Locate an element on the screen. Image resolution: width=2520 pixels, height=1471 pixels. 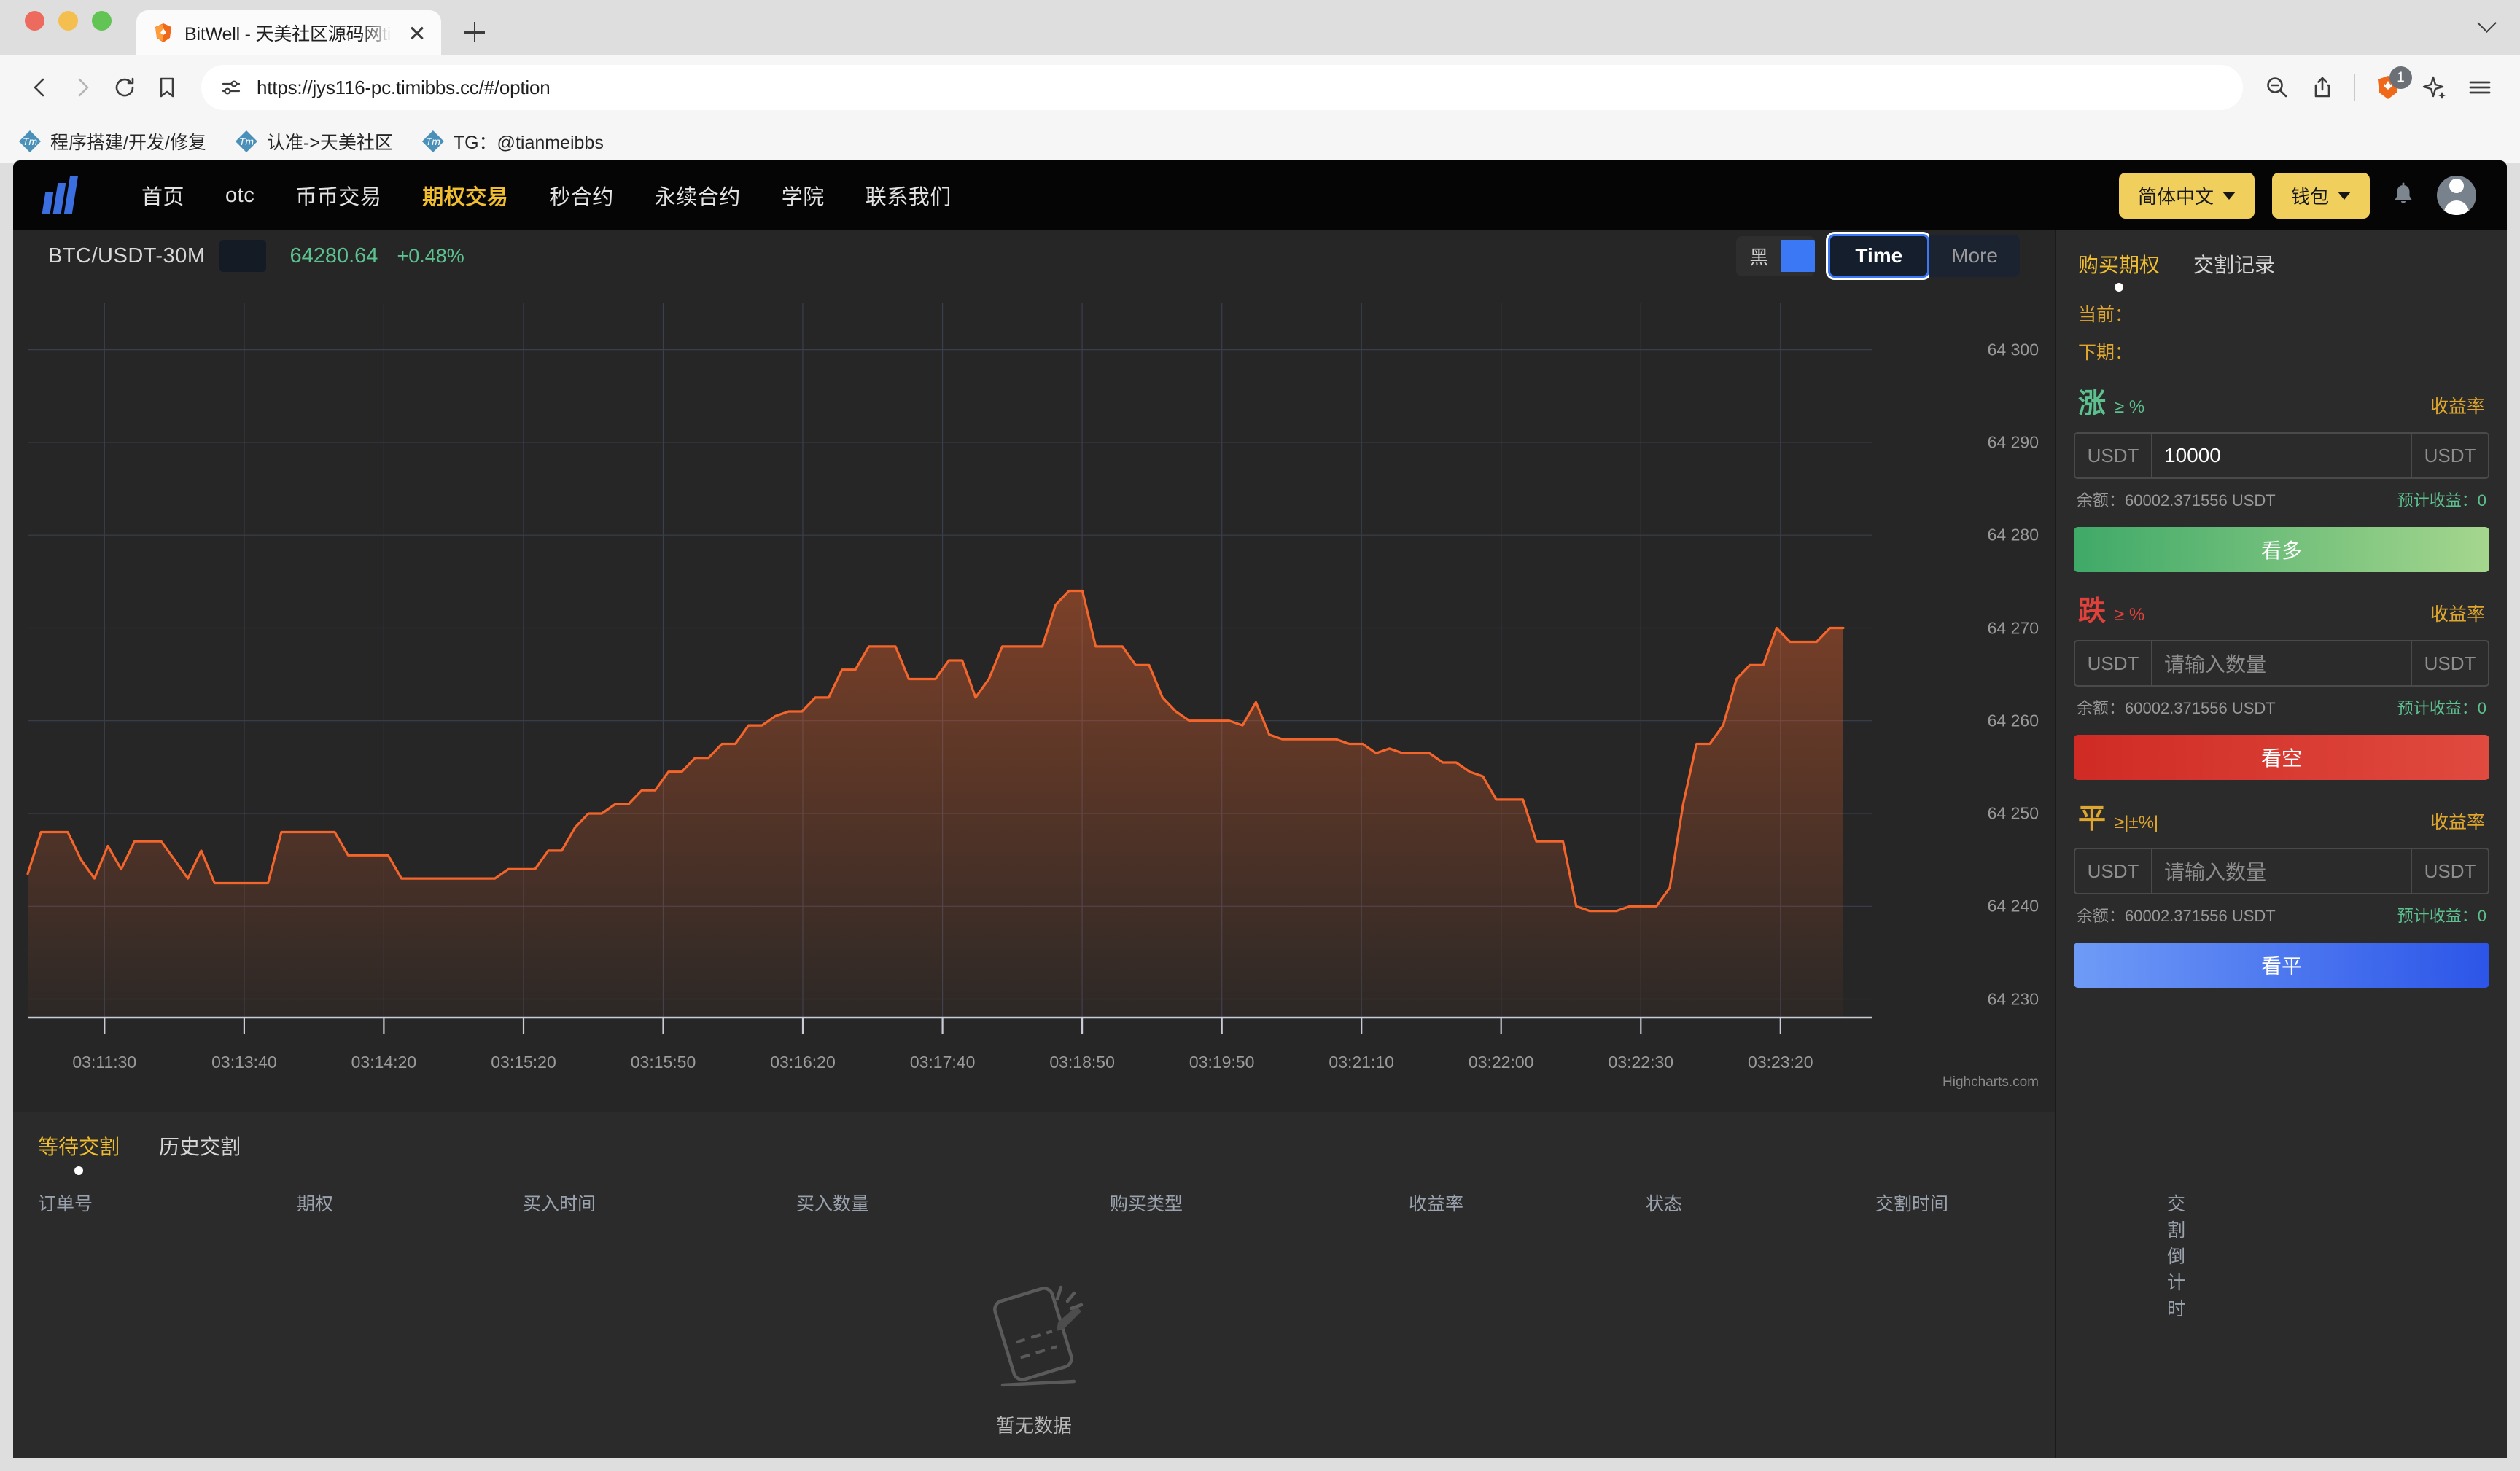
tab-title: BitWell - 天美社区源码网timib is located at coordinates (289, 34).